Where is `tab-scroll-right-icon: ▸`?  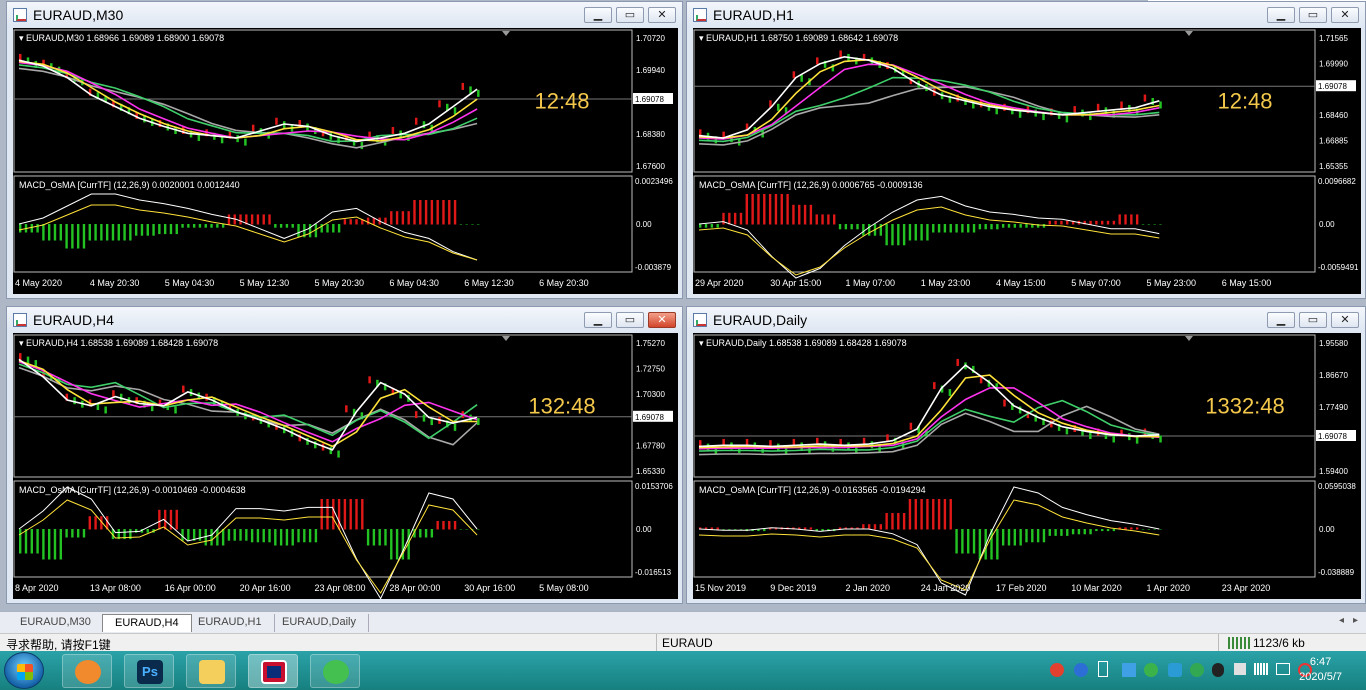
tab-scroll-right-icon: ▸ is located at coordinates (1355, 620).